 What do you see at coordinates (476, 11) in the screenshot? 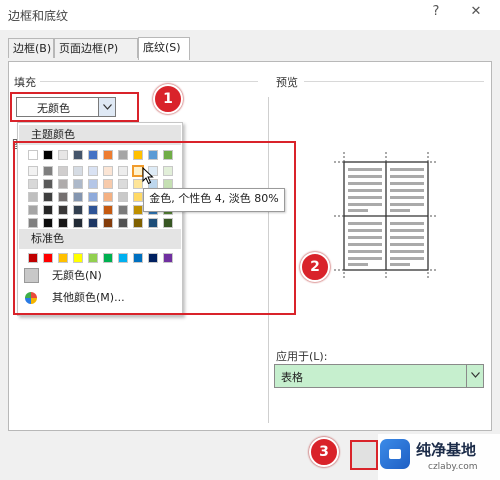
I see `close-button: ✕` at bounding box center [476, 11].